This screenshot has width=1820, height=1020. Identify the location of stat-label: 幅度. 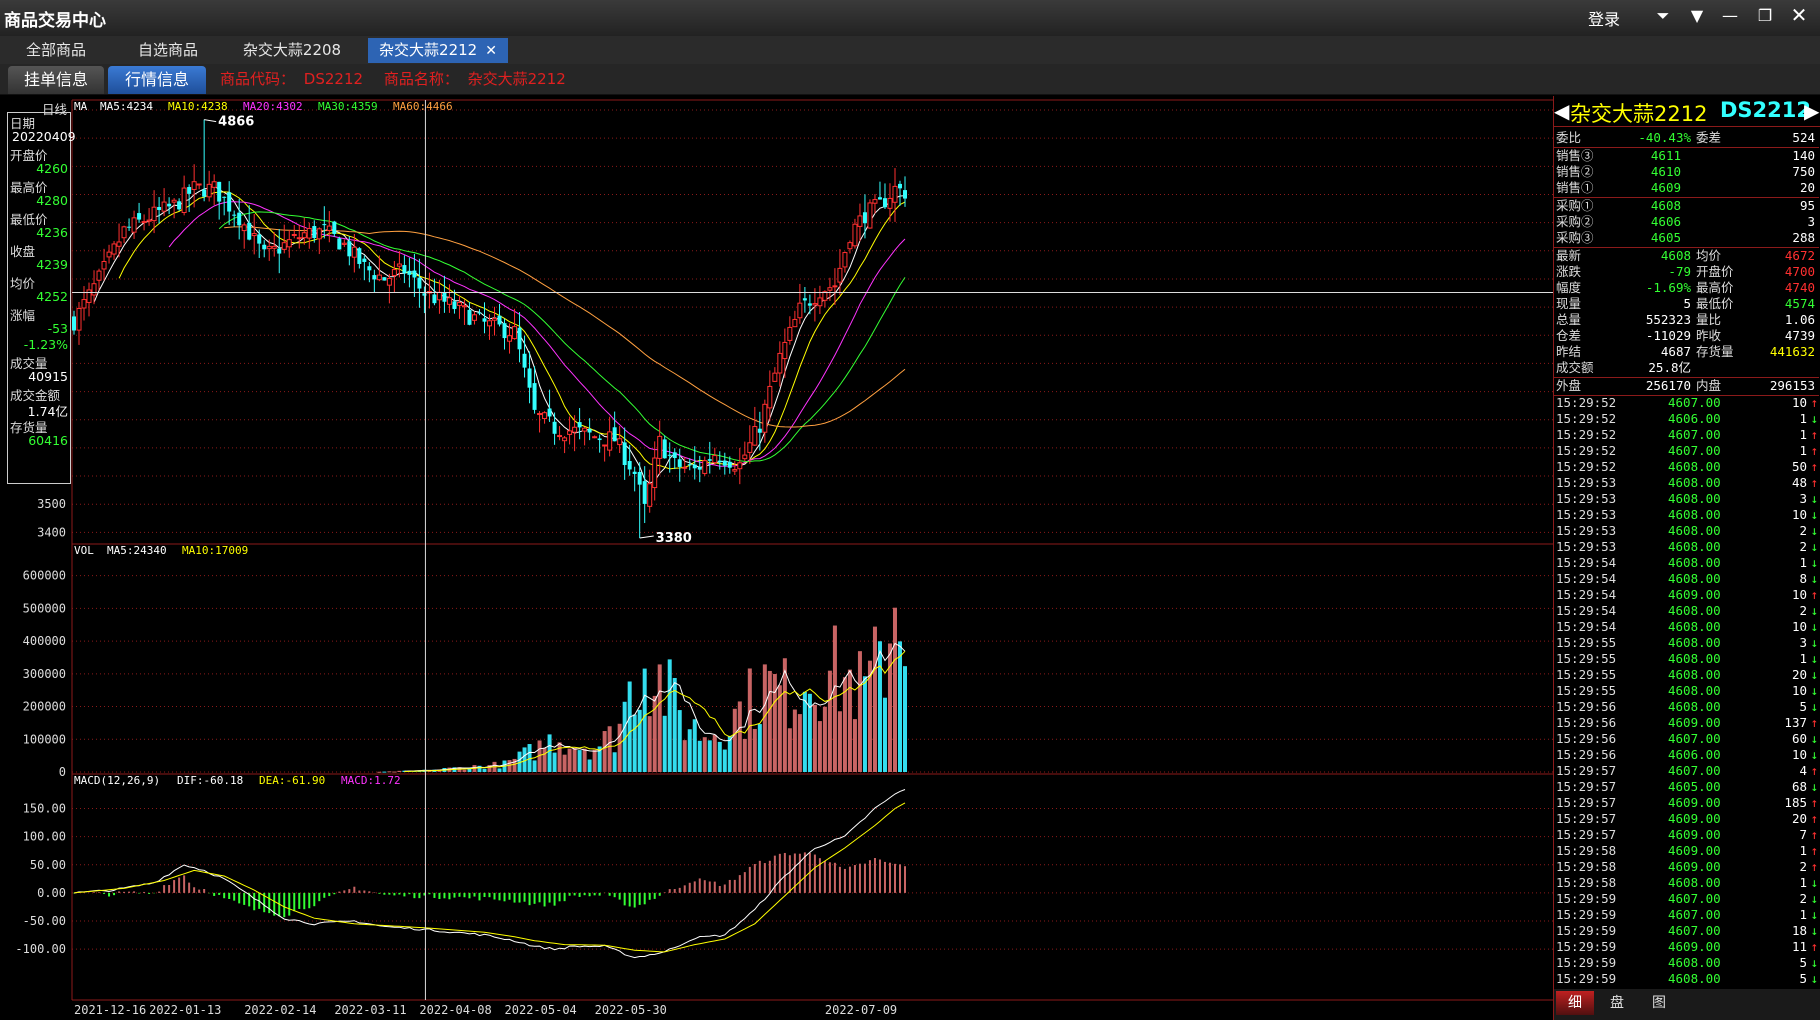
(1569, 287).